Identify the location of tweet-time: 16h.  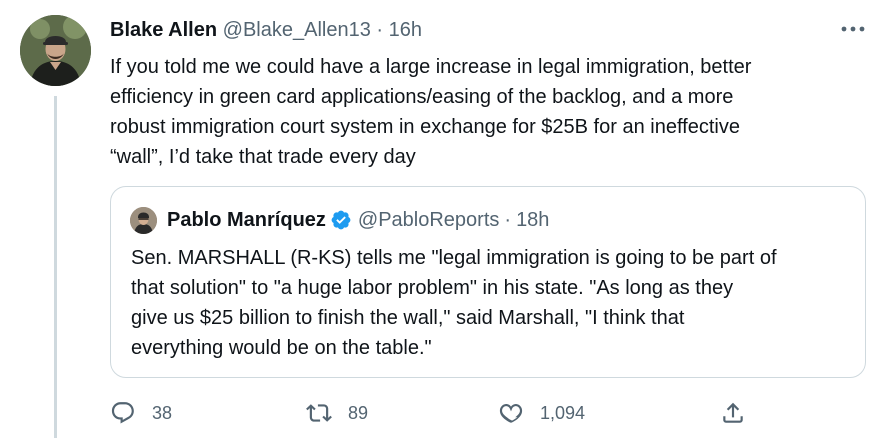
(405, 30).